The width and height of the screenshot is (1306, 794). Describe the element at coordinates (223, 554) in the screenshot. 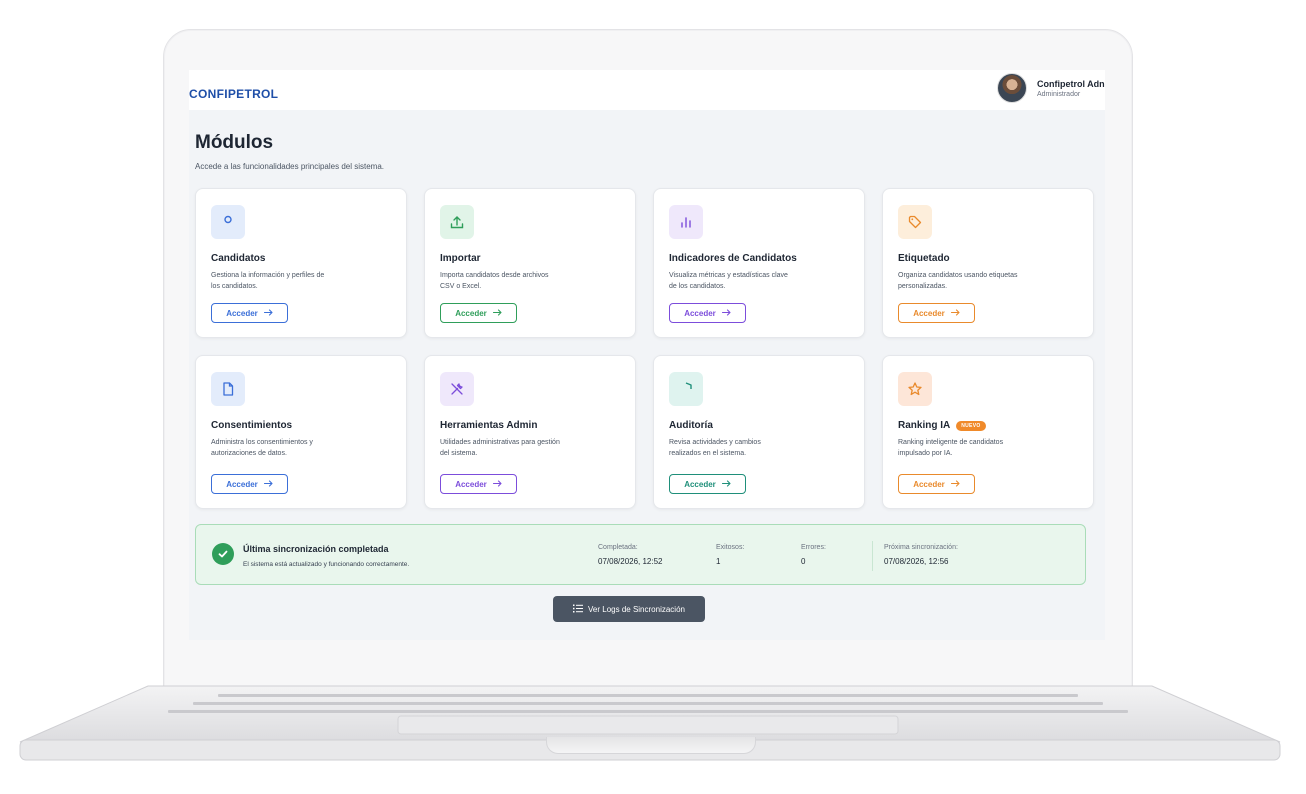

I see `check-circle-icon` at that location.